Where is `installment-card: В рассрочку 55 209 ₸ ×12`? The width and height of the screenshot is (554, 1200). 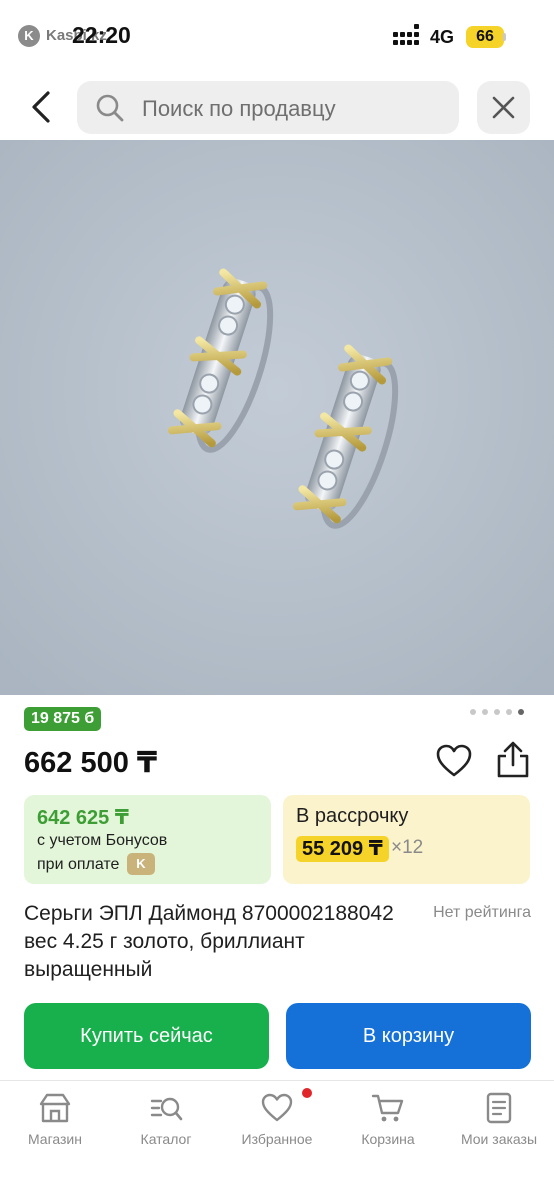 installment-card: В рассрочку 55 209 ₸ ×12 is located at coordinates (406, 839).